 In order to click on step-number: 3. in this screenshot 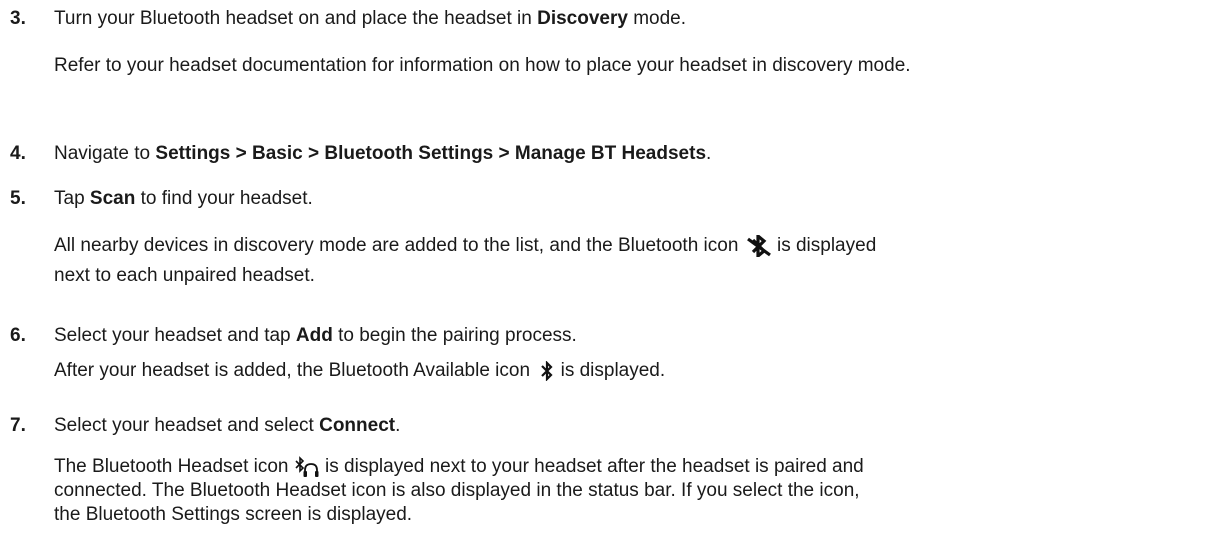, I will do `click(18, 18)`.